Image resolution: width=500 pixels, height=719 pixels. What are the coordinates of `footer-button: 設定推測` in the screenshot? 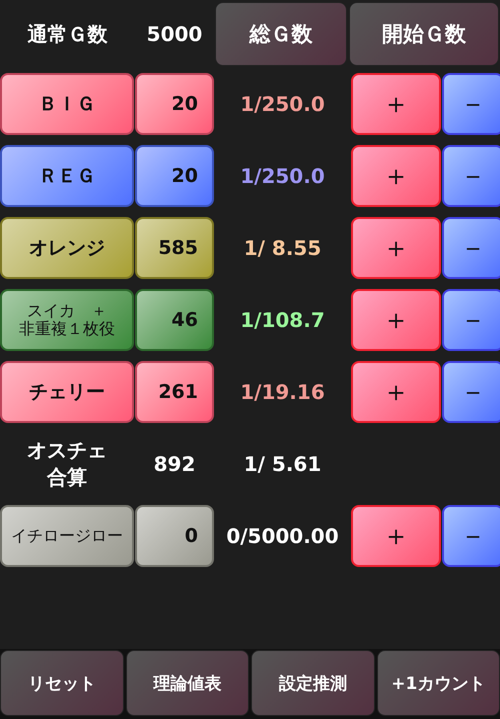 It's located at (312, 683).